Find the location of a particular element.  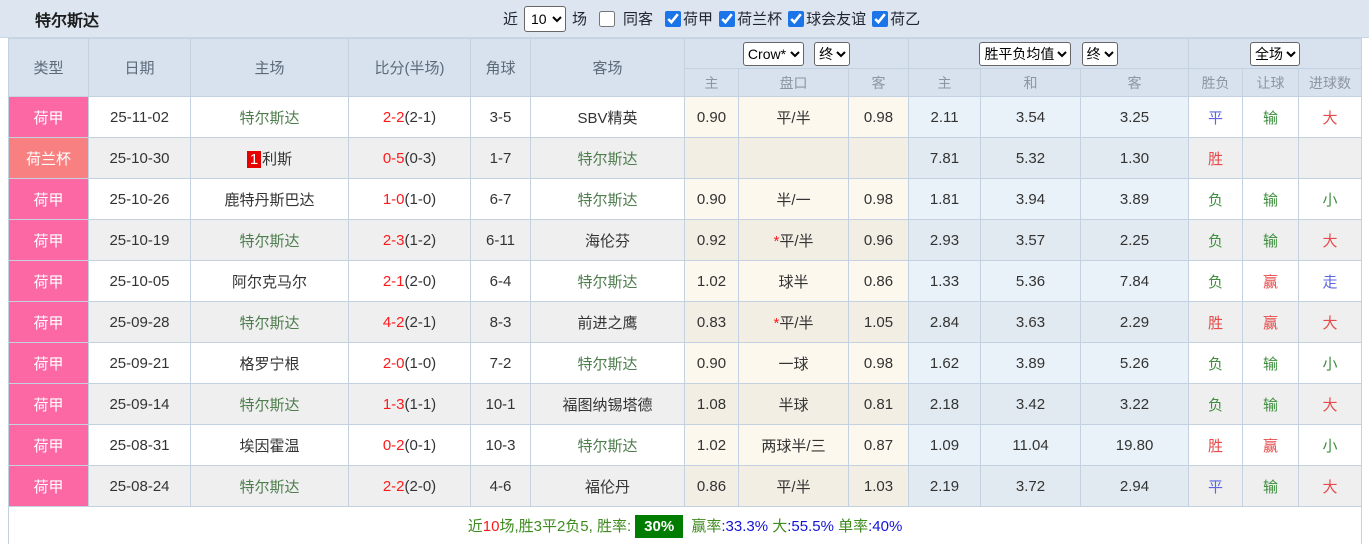

near-label: 近 is located at coordinates (511, 19).